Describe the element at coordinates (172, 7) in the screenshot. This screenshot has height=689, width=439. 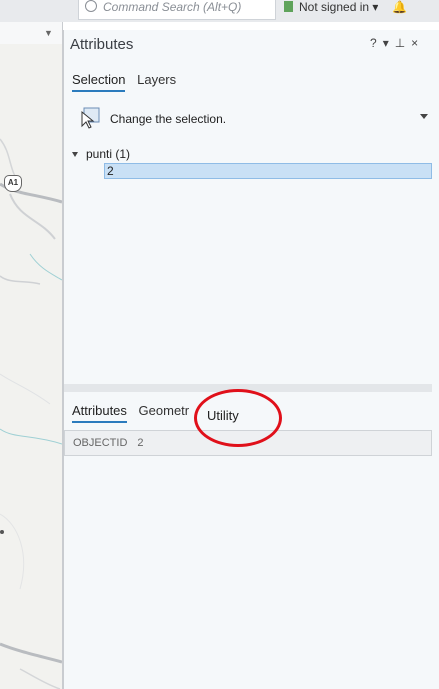
I see `search-placeholder: Command Search (Alt+Q)` at that location.